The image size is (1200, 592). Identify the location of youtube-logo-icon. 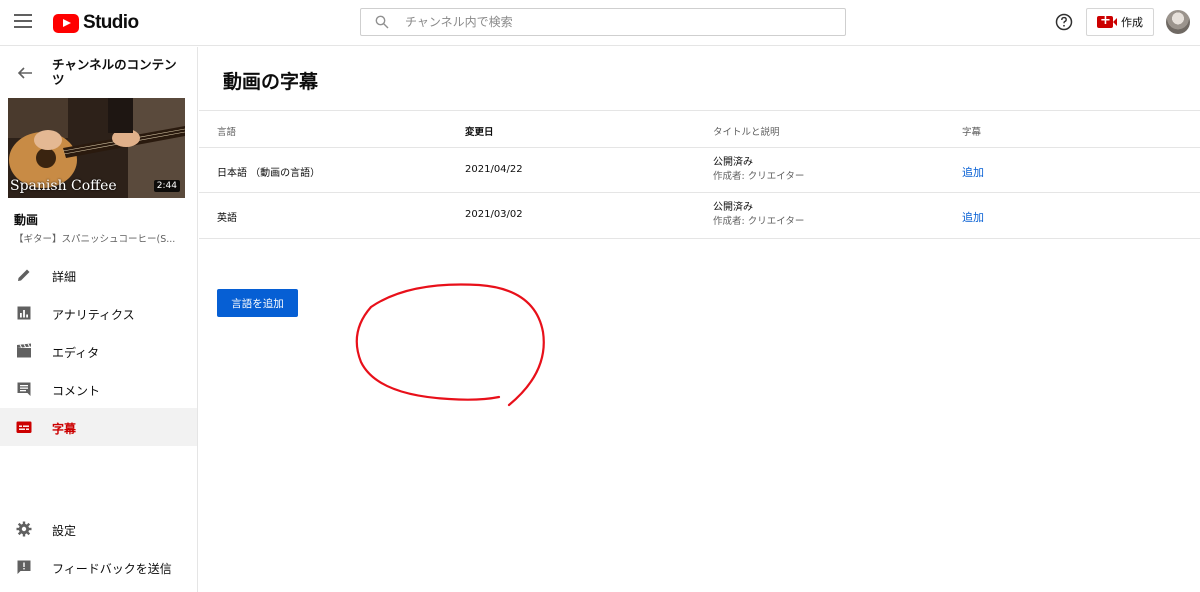
(66, 23).